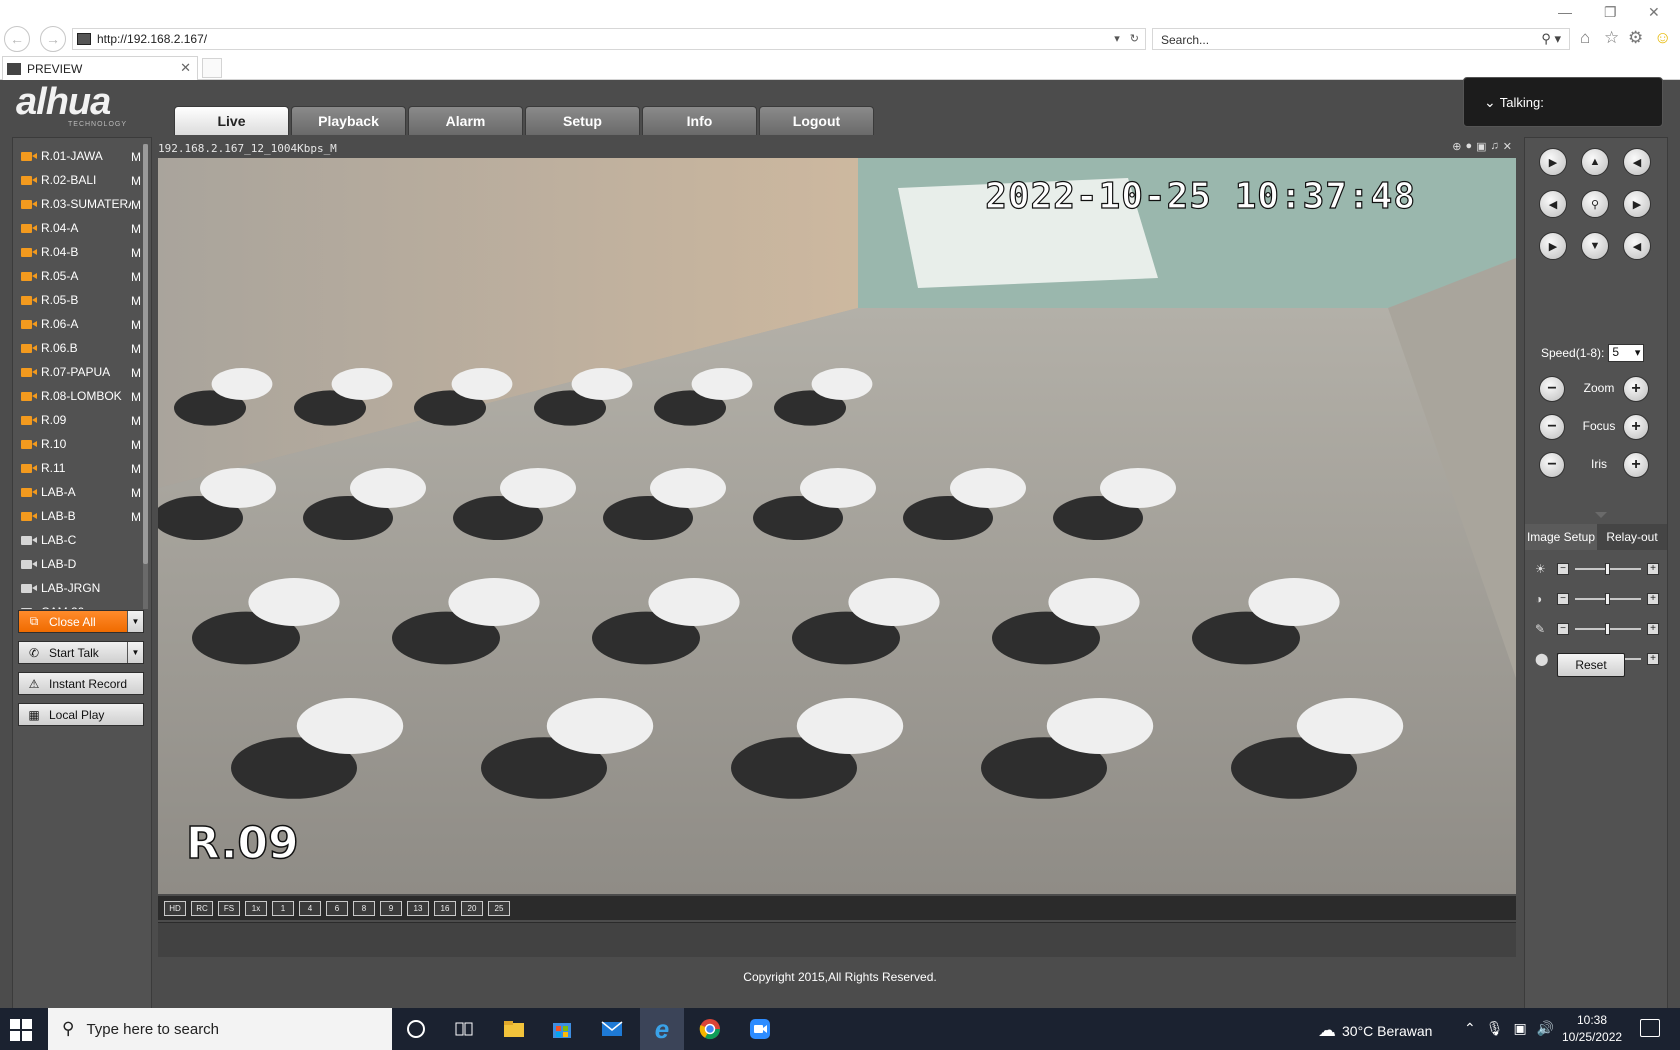  What do you see at coordinates (1601, 515) in the screenshot?
I see `collapse-arrow-icon` at bounding box center [1601, 515].